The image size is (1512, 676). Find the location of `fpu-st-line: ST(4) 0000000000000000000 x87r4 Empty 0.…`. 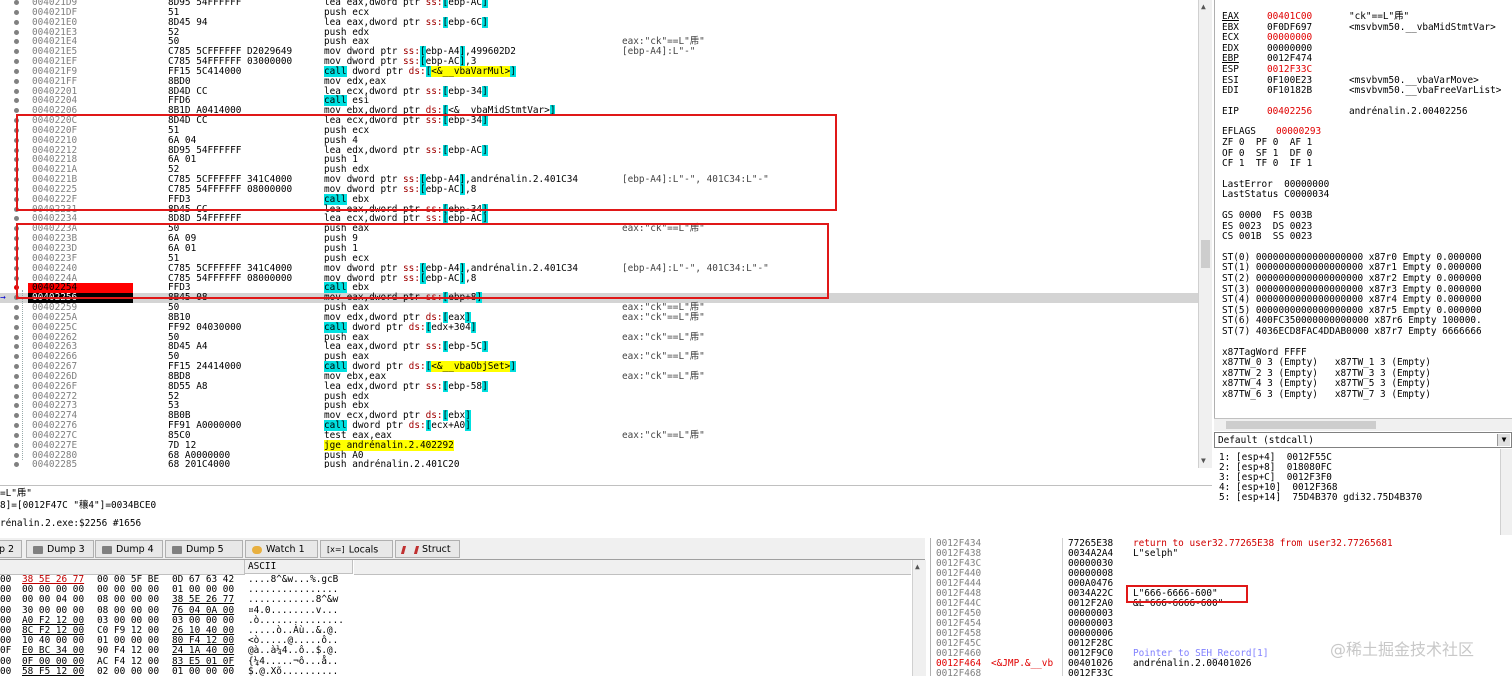

fpu-st-line: ST(4) 0000000000000000000 x87r4 Empty 0.… is located at coordinates (1352, 300).